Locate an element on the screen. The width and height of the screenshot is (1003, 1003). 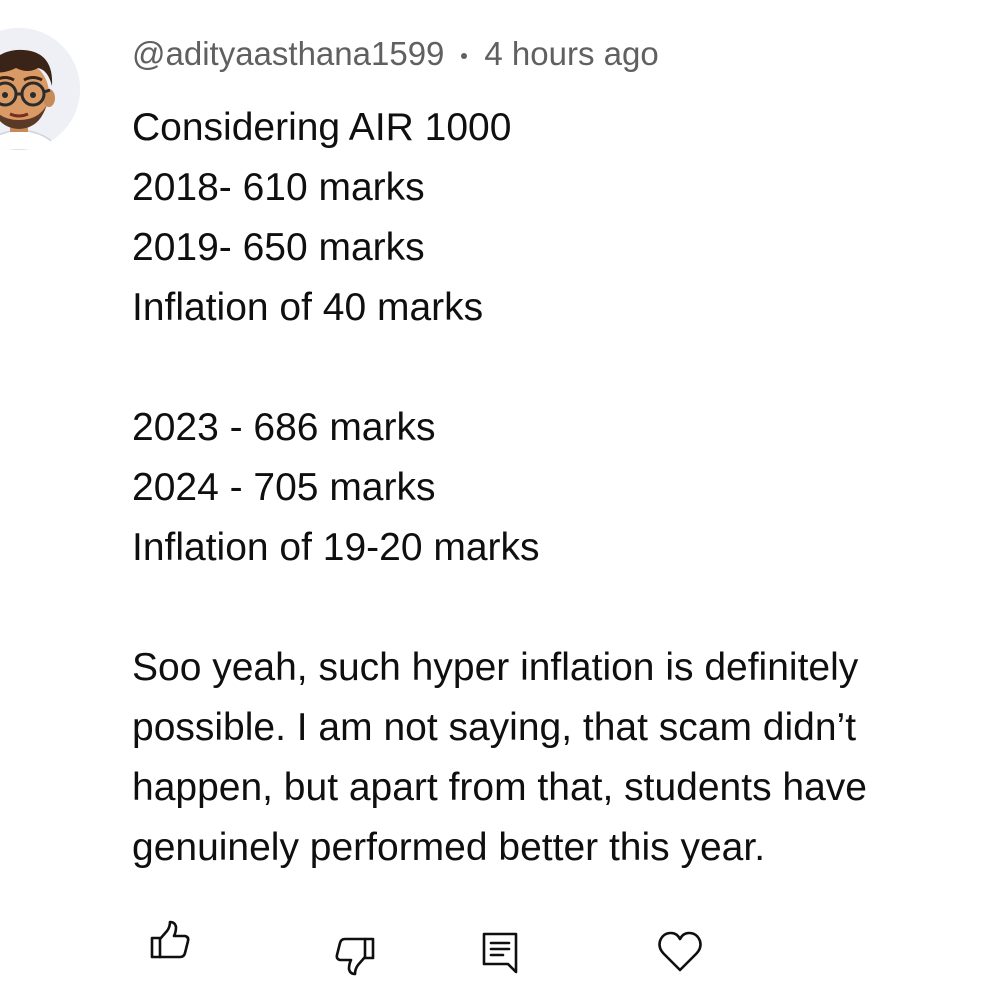
like-button is located at coordinates (170, 940).